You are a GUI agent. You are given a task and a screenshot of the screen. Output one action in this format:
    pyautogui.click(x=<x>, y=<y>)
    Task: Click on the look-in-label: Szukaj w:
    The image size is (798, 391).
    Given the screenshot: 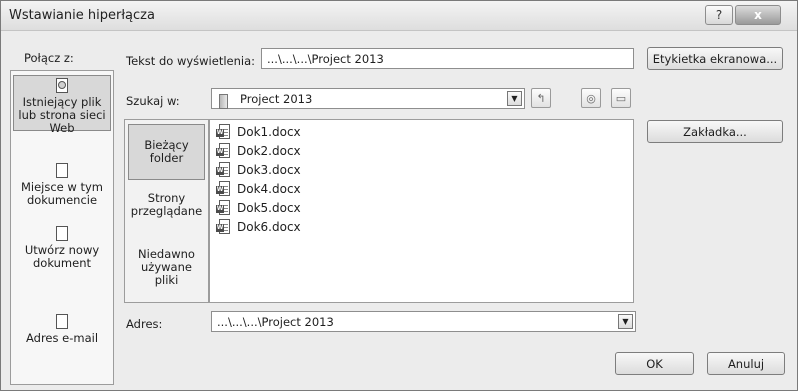 What is the action you would take?
    pyautogui.click(x=153, y=101)
    